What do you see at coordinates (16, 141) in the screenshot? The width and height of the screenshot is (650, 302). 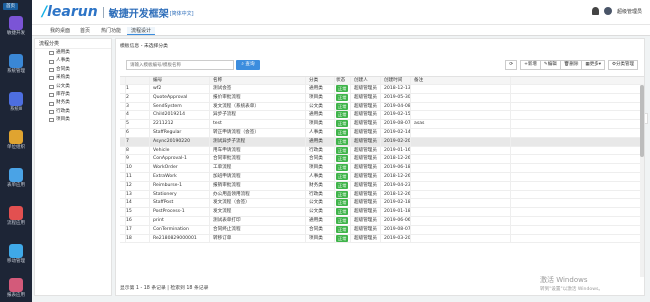 I see `sidebar-item-3: 单位组织` at bounding box center [16, 141].